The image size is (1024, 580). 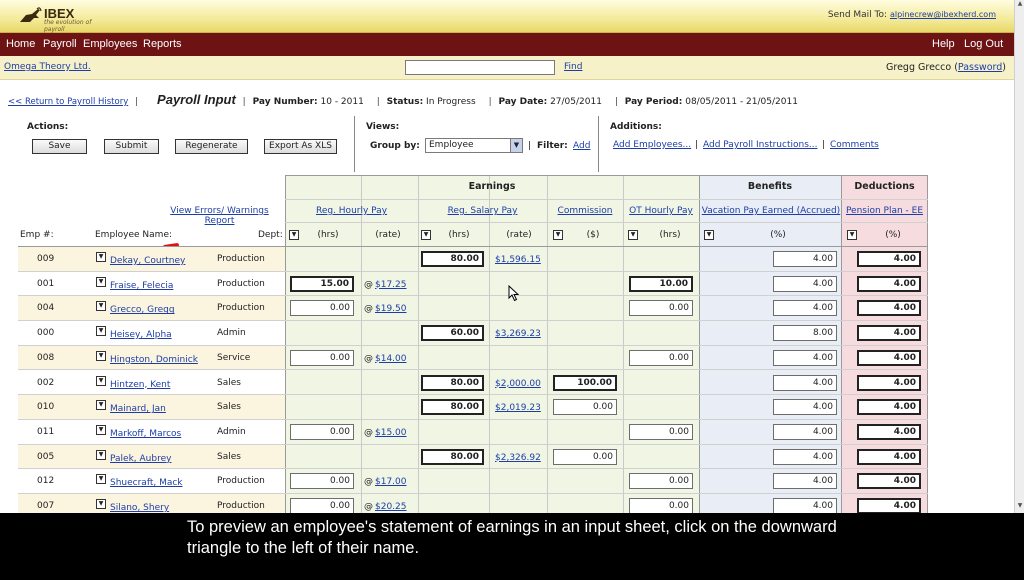 What do you see at coordinates (661, 283) in the screenshot?
I see `ot-hourly-input: 10.00` at bounding box center [661, 283].